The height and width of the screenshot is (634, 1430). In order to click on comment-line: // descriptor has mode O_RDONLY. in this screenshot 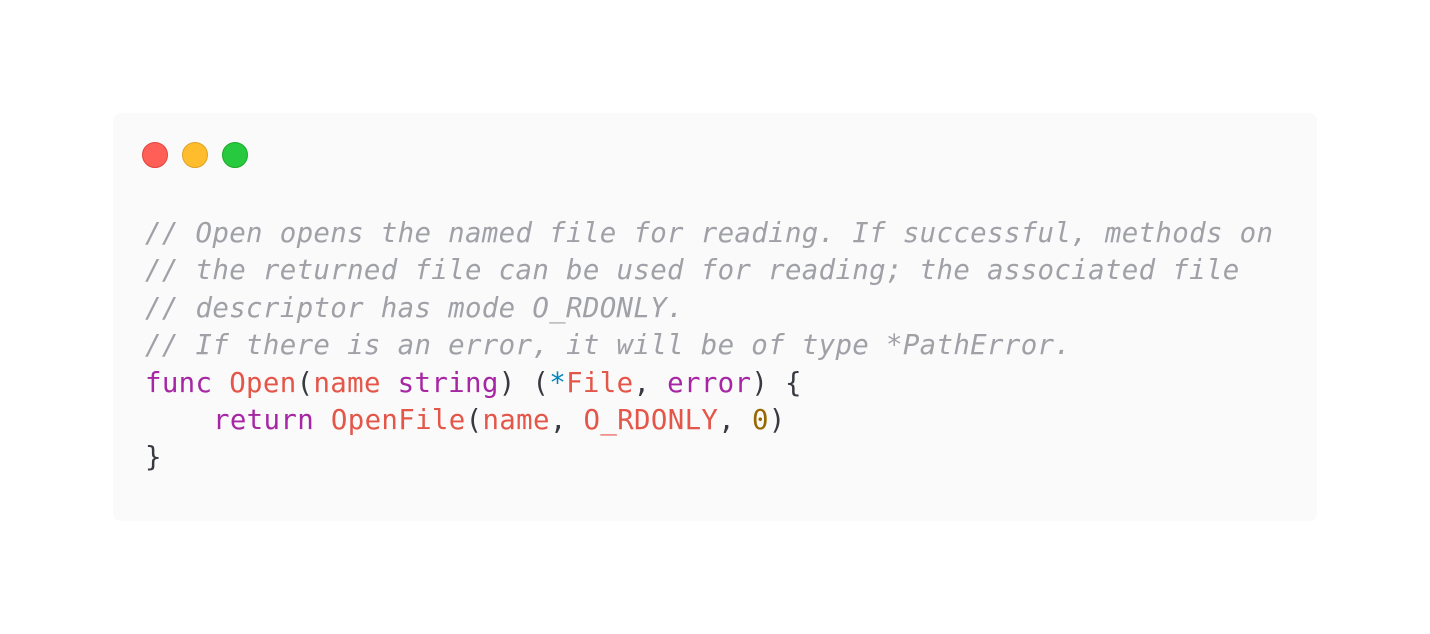, I will do `click(414, 308)`.